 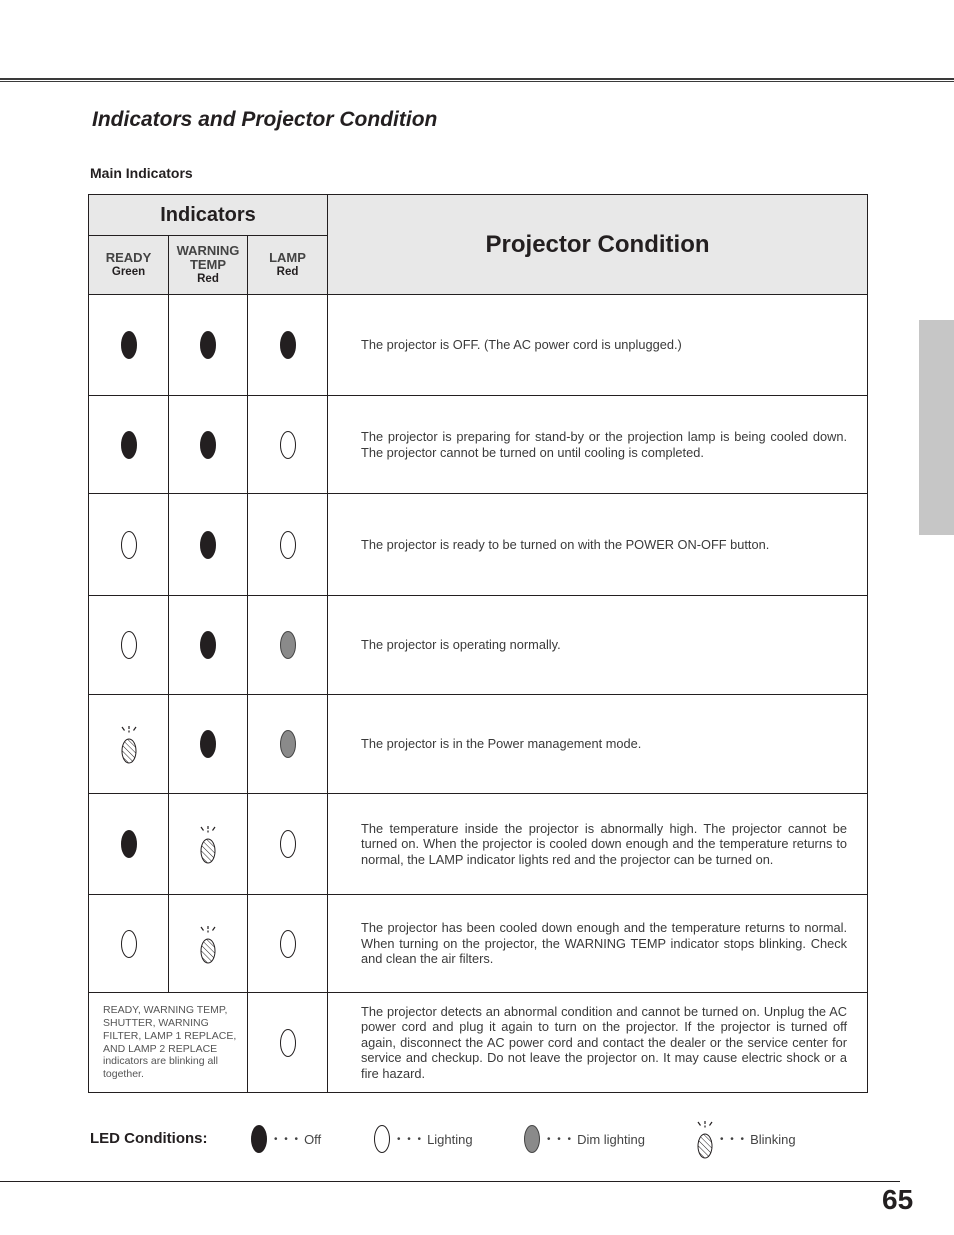 I want to click on column-lamp-color: Red, so click(x=287, y=272).